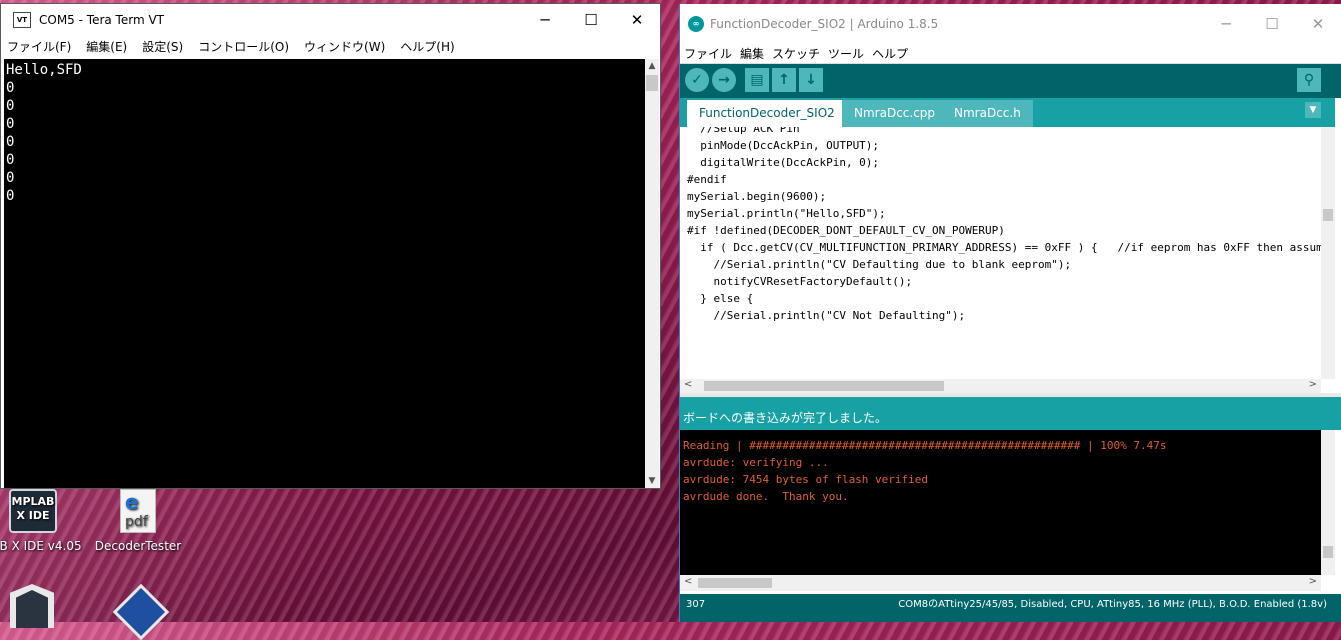 The image size is (1341, 640). I want to click on edge-glyph: e, so click(132, 502).